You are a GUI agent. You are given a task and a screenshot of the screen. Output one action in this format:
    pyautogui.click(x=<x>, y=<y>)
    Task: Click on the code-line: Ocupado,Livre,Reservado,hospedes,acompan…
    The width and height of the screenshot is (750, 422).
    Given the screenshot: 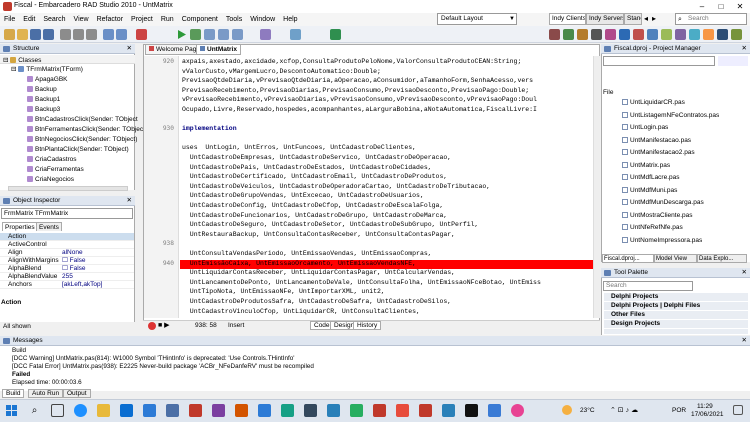 What is the action you would take?
    pyautogui.click(x=387, y=109)
    